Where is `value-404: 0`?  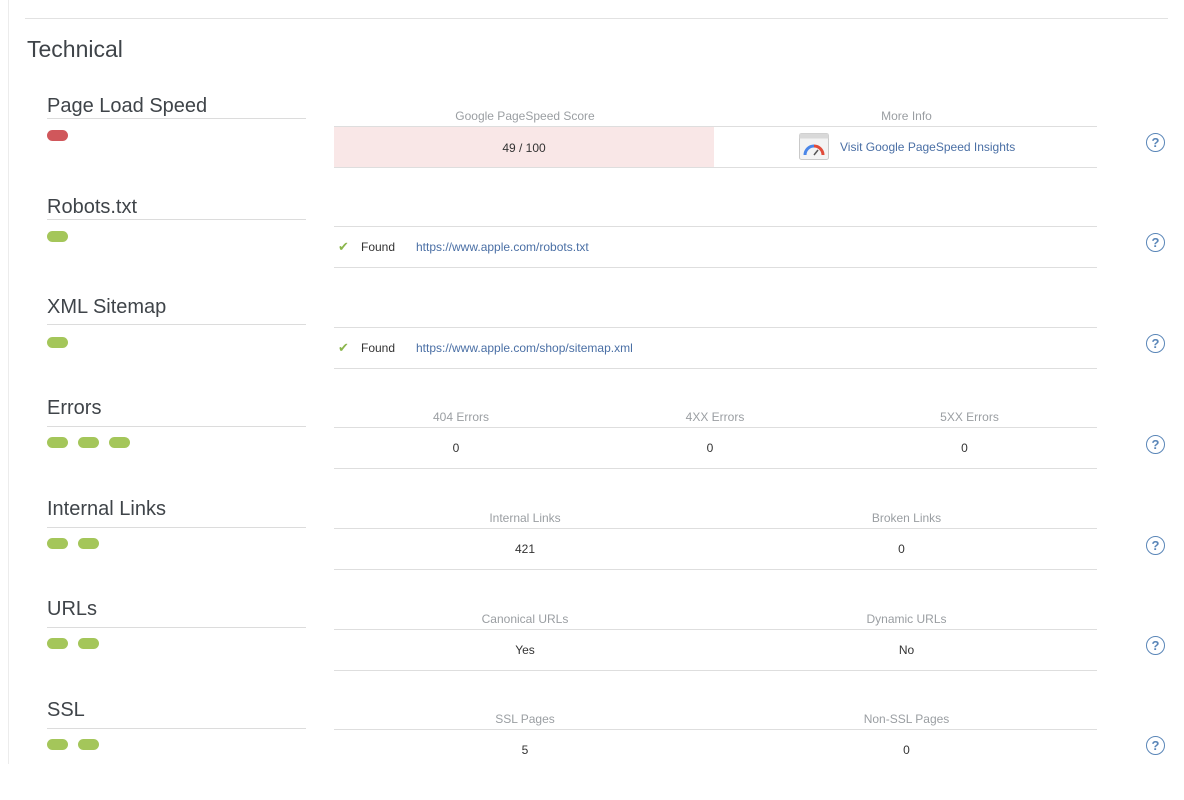
value-404: 0 is located at coordinates (456, 448).